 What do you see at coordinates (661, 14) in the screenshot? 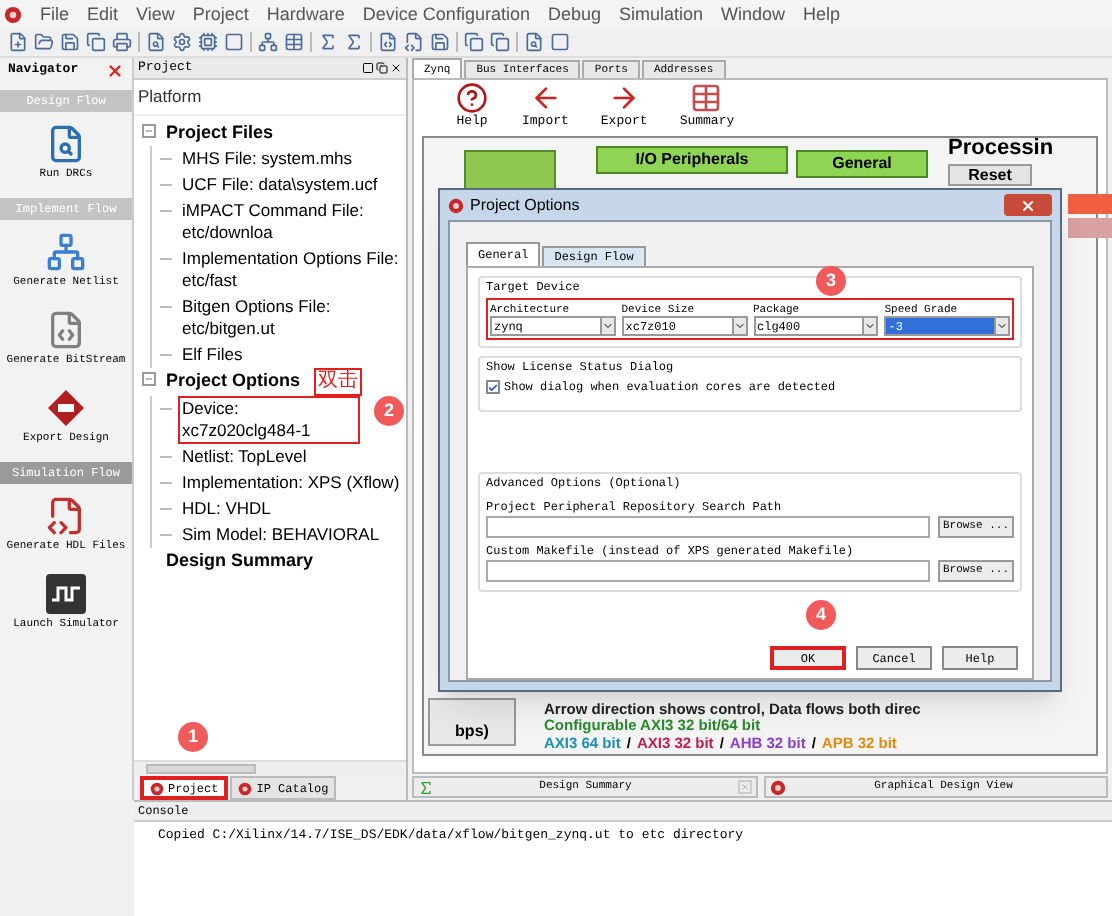
I see `menu-item: Simulation` at bounding box center [661, 14].